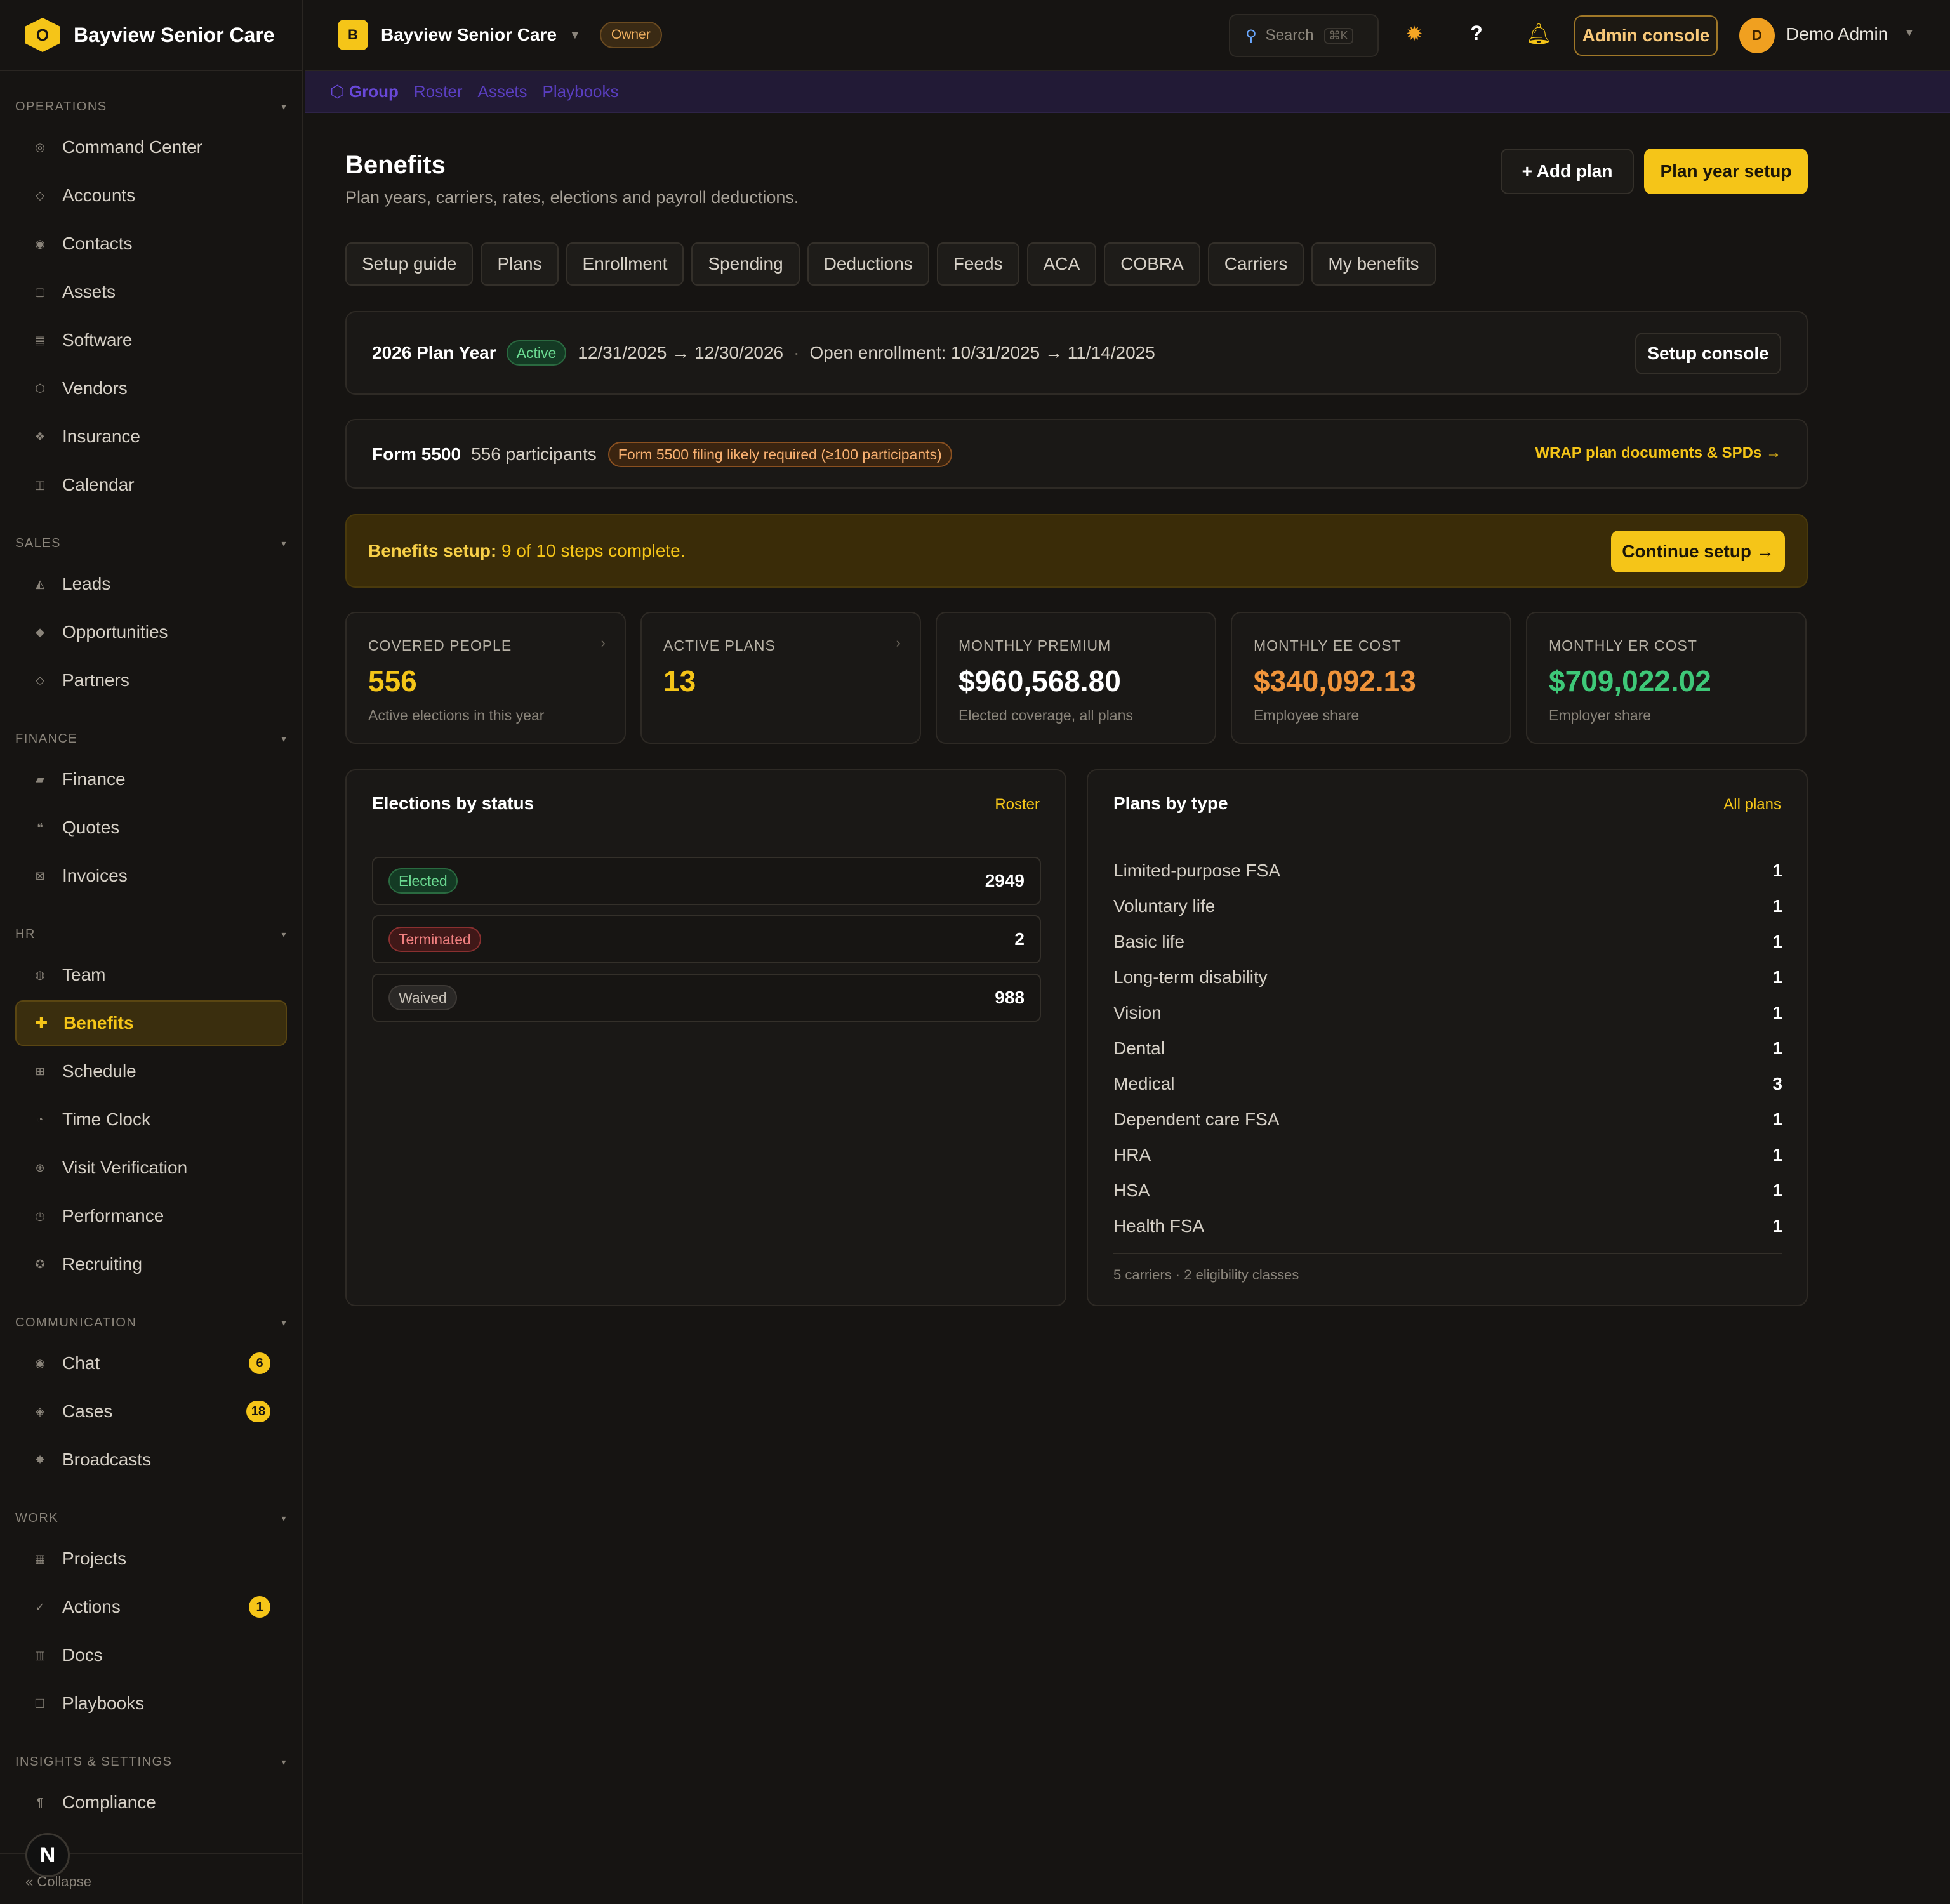 The width and height of the screenshot is (1950, 1904). What do you see at coordinates (353, 35) in the screenshot?
I see `org-badge: B` at bounding box center [353, 35].